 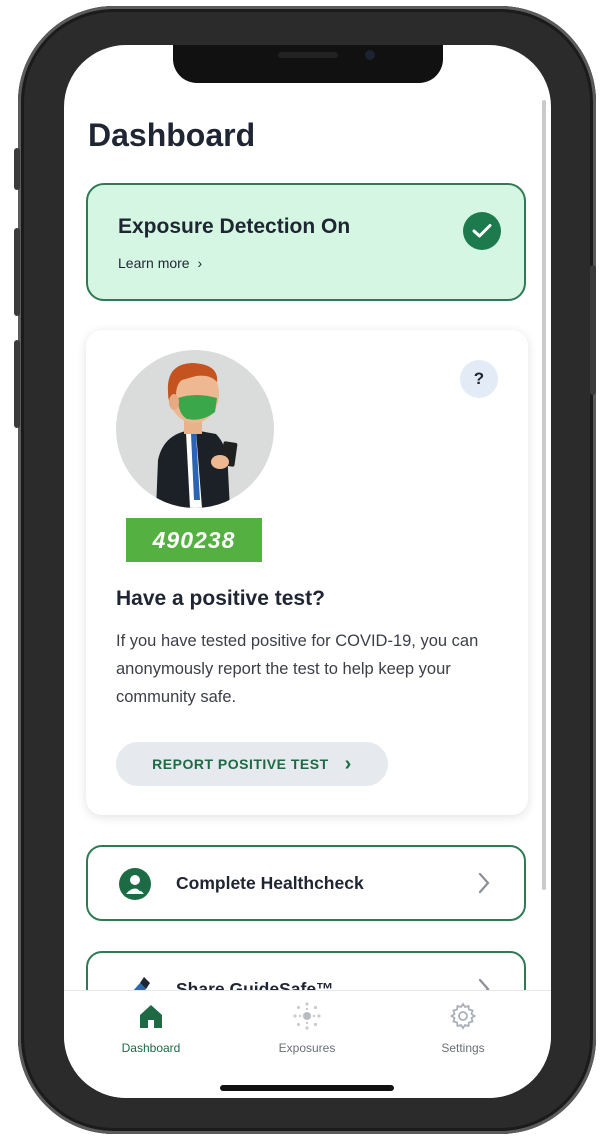 What do you see at coordinates (220, 598) in the screenshot?
I see `positive-test-heading: Have a positive test?` at bounding box center [220, 598].